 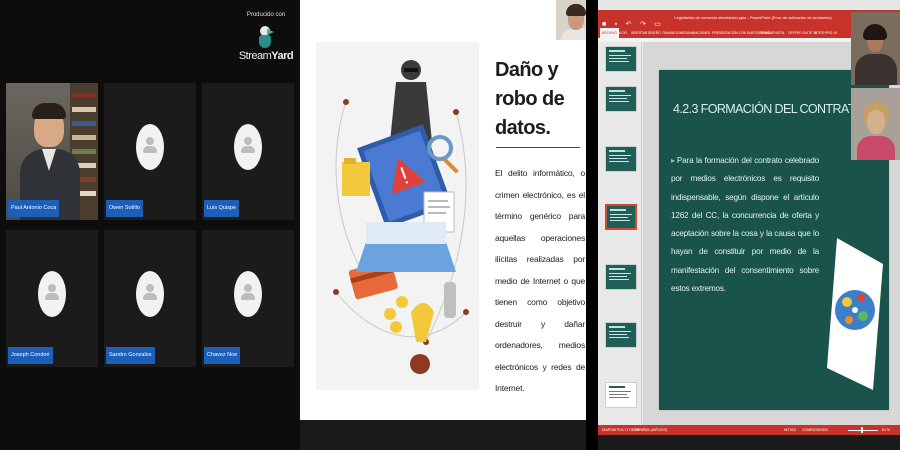 I want to click on tab-animaciones: ANIMACIONES, so click(x=698, y=33).